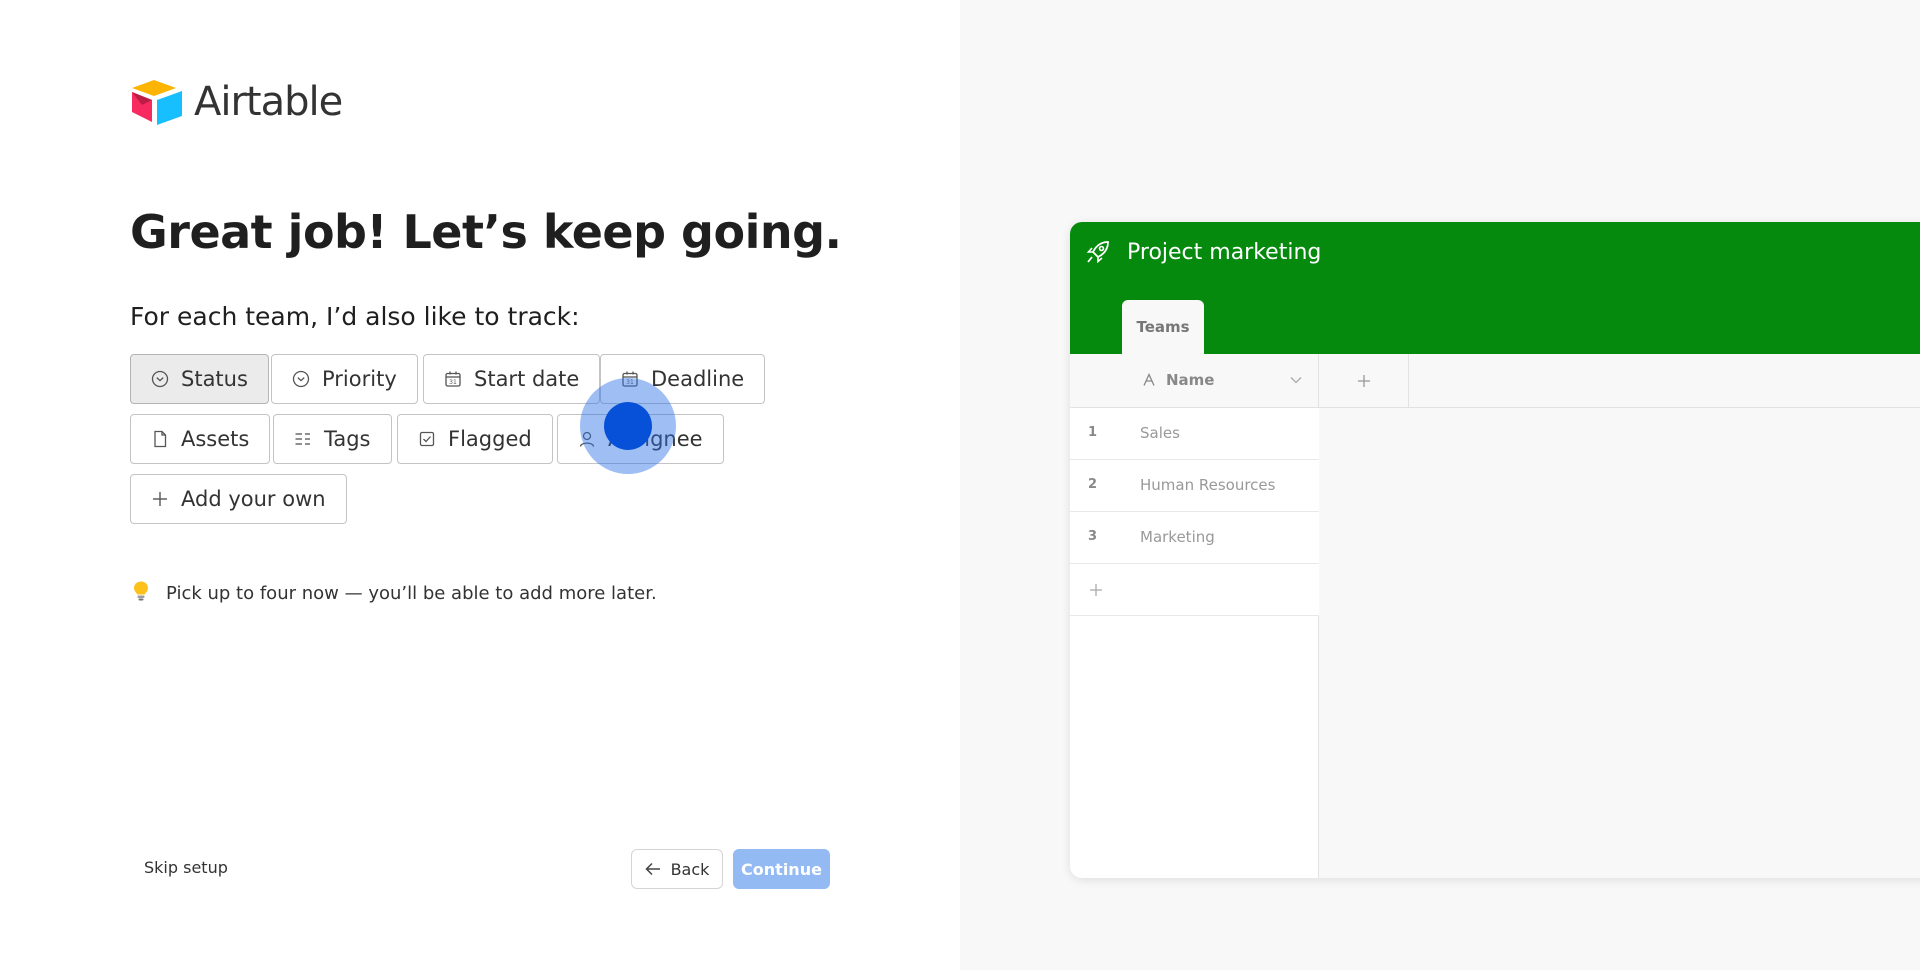 This screenshot has height=970, width=1920. What do you see at coordinates (690, 869) in the screenshot?
I see `back-label: Back` at bounding box center [690, 869].